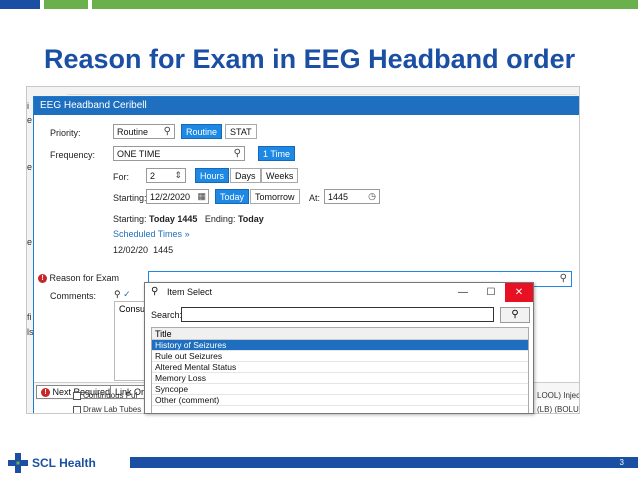  Describe the element at coordinates (250, 219) in the screenshot. I see `summary-ending-value: Today` at that location.